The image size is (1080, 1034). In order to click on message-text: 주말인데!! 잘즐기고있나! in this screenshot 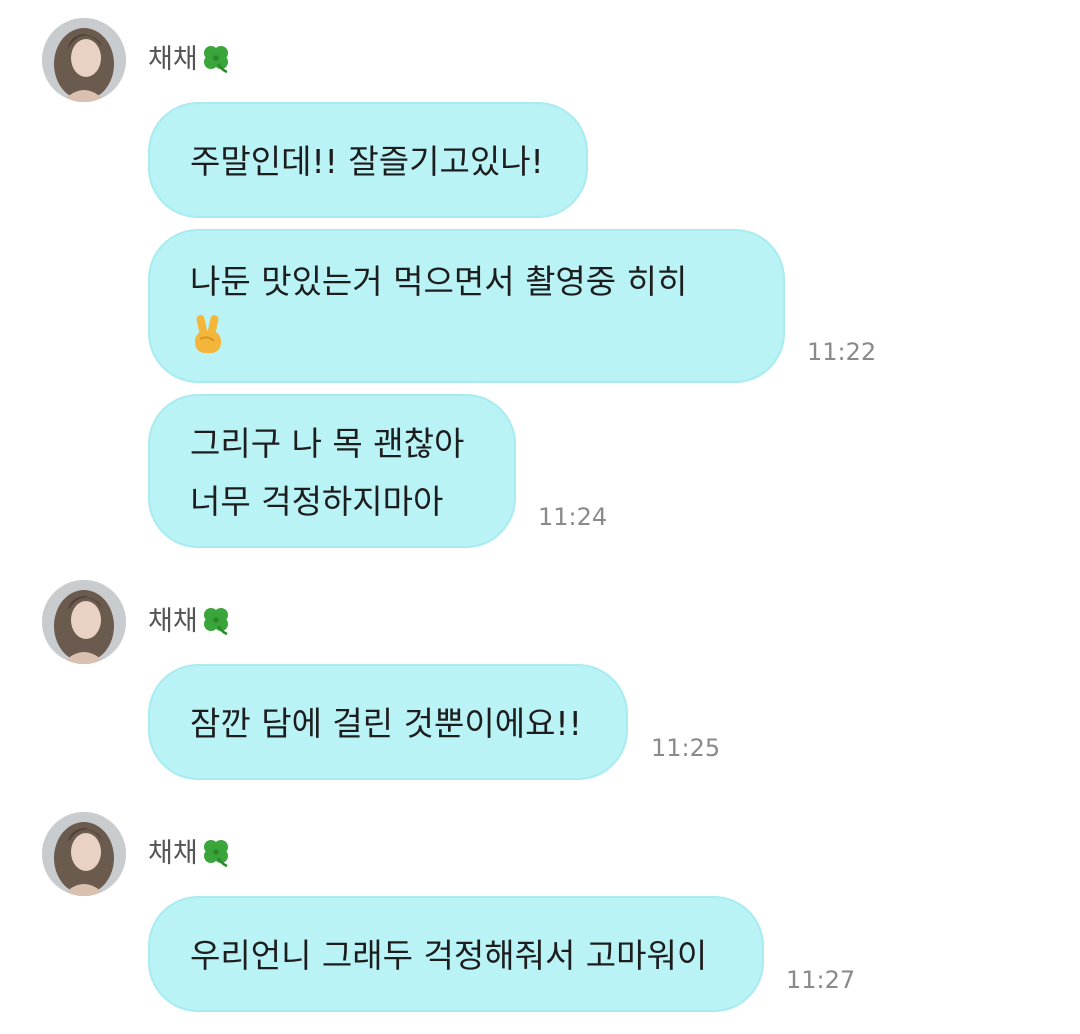, I will do `click(367, 161)`.